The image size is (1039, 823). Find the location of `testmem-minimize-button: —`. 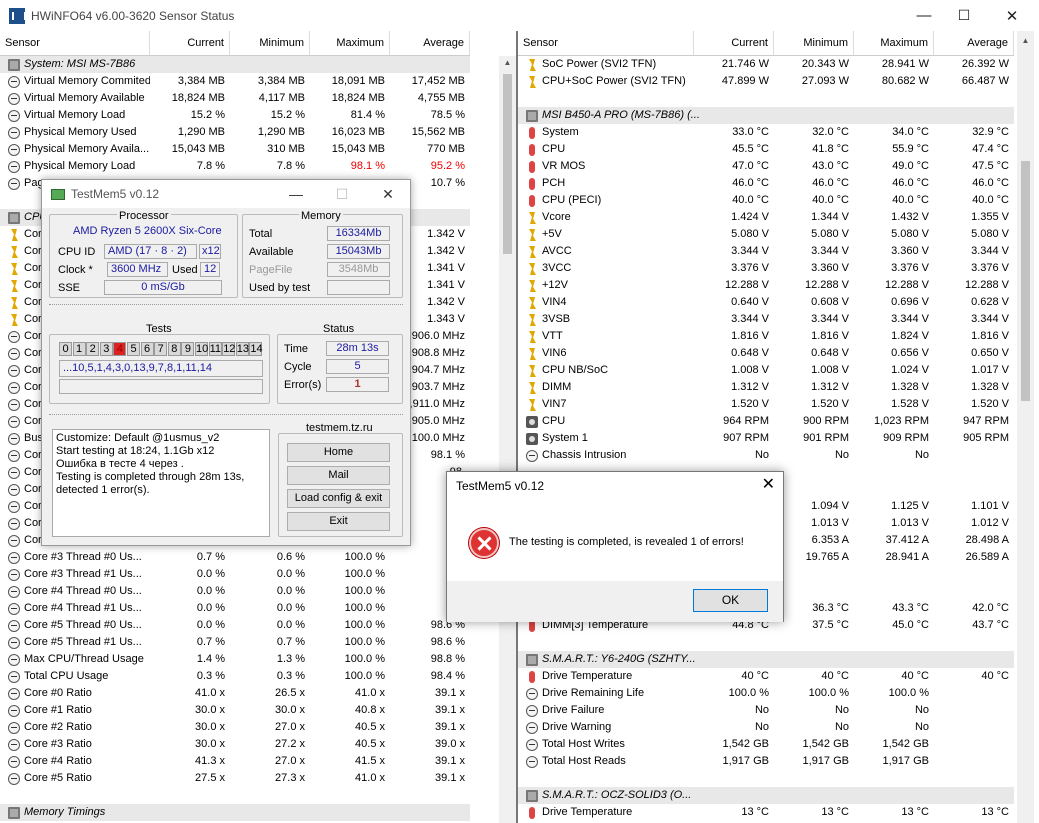

testmem-minimize-button: — is located at coordinates (296, 194).